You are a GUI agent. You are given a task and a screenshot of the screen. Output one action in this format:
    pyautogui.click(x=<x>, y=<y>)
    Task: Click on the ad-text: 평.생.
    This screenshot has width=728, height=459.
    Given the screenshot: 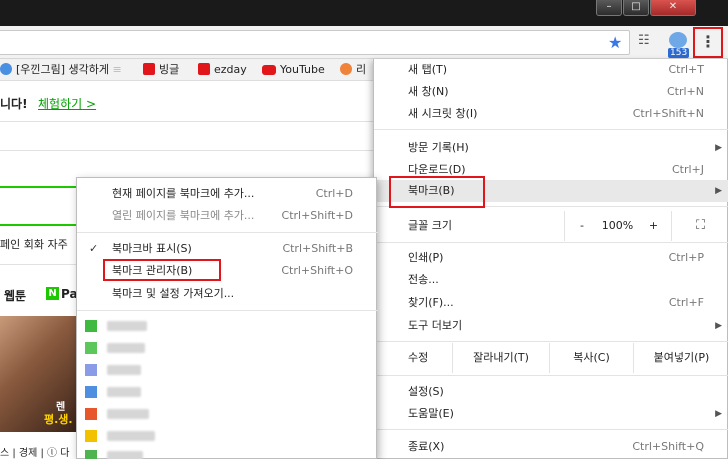 What is the action you would take?
    pyautogui.click(x=58, y=419)
    